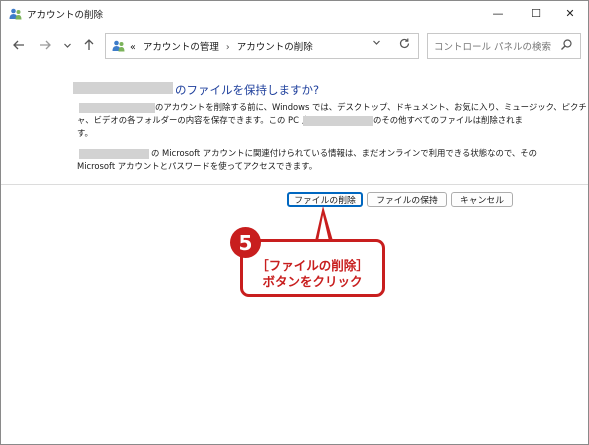  What do you see at coordinates (245, 242) in the screenshot?
I see `step-number-badge: 5` at bounding box center [245, 242].